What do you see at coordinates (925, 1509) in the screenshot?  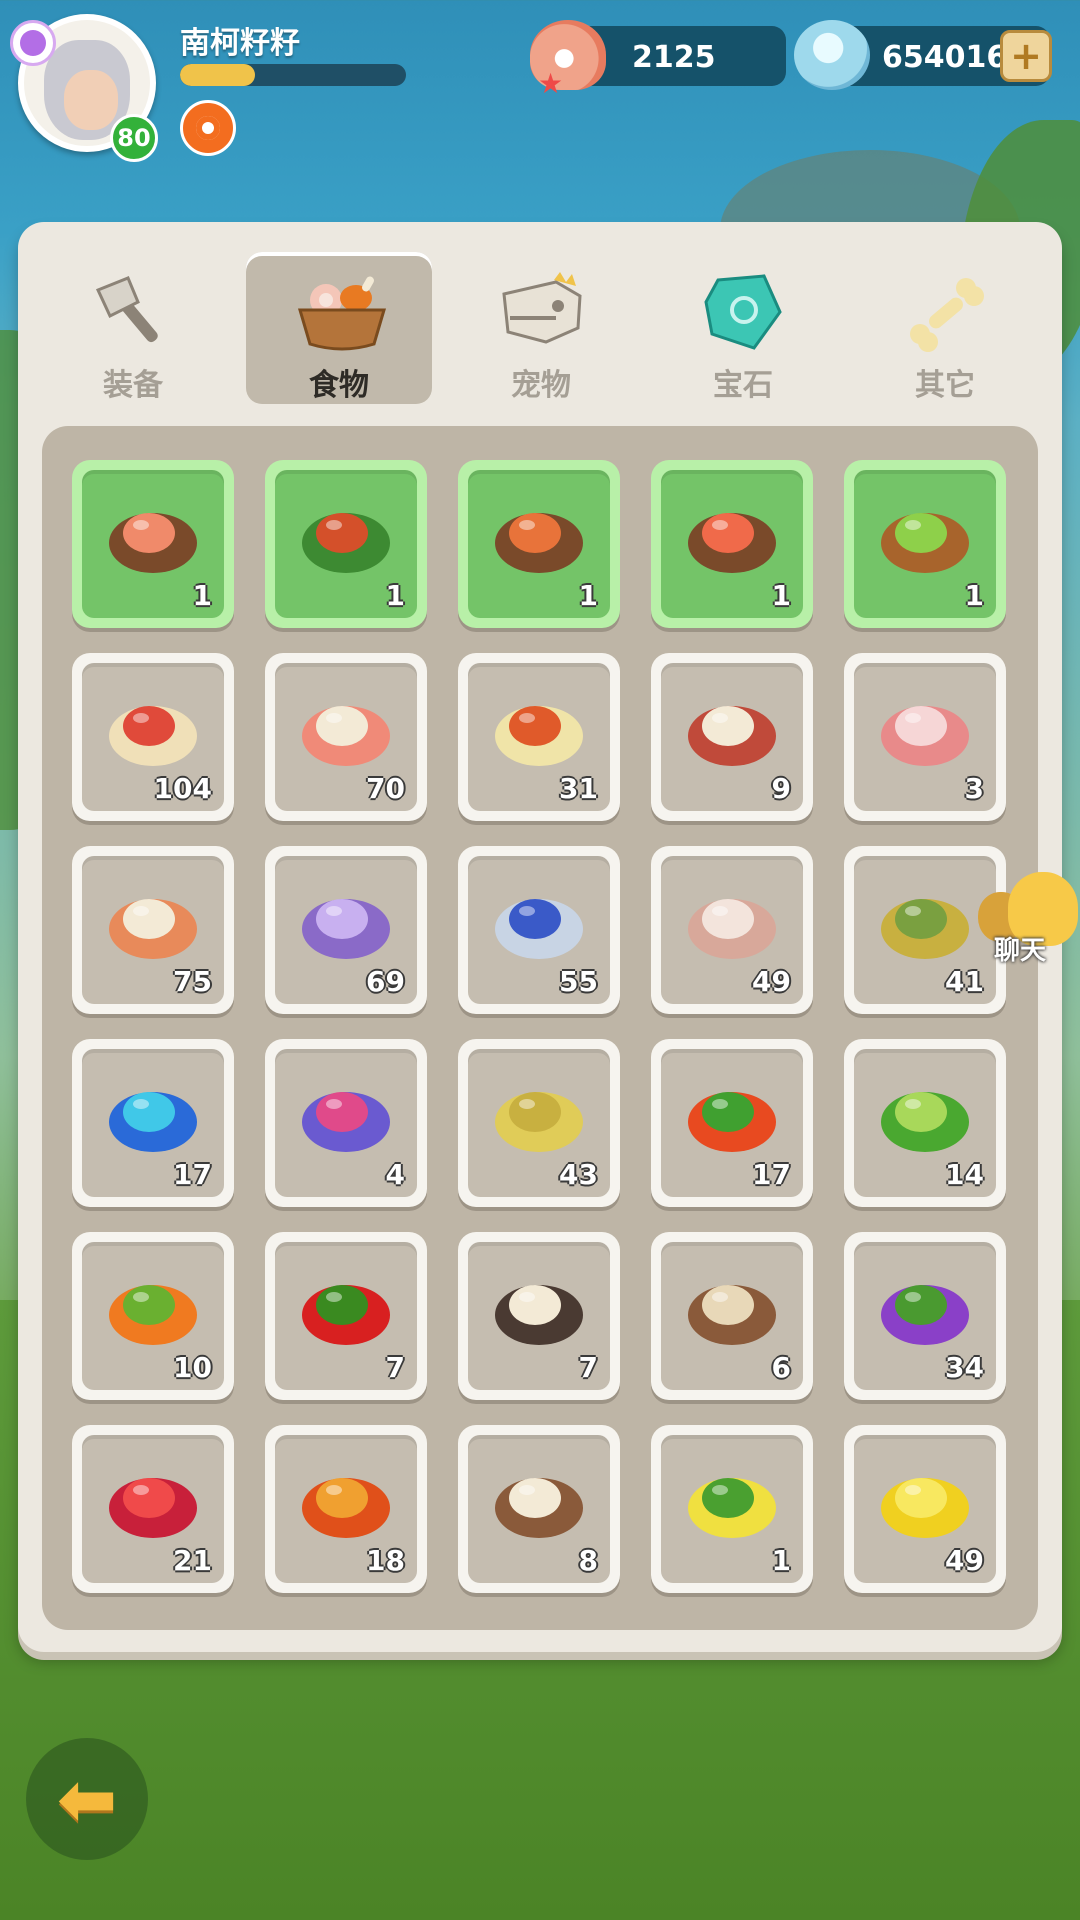 I see `inventory-slot-honeycomb: 49` at bounding box center [925, 1509].